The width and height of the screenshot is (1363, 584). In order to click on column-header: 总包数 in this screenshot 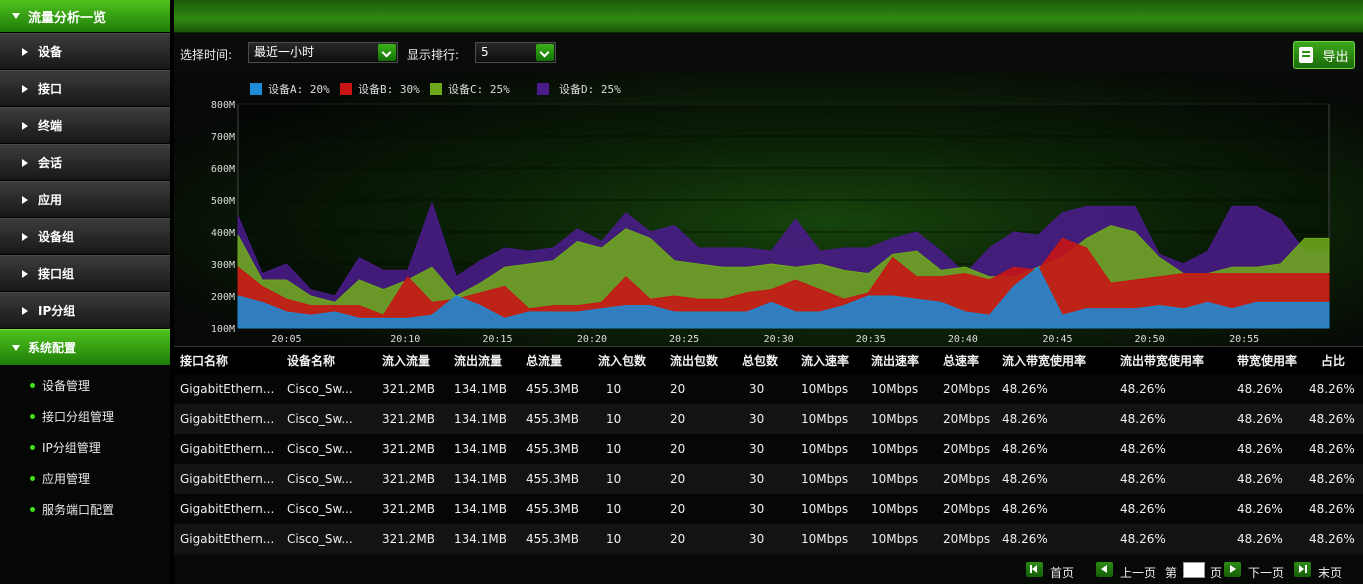, I will do `click(760, 360)`.